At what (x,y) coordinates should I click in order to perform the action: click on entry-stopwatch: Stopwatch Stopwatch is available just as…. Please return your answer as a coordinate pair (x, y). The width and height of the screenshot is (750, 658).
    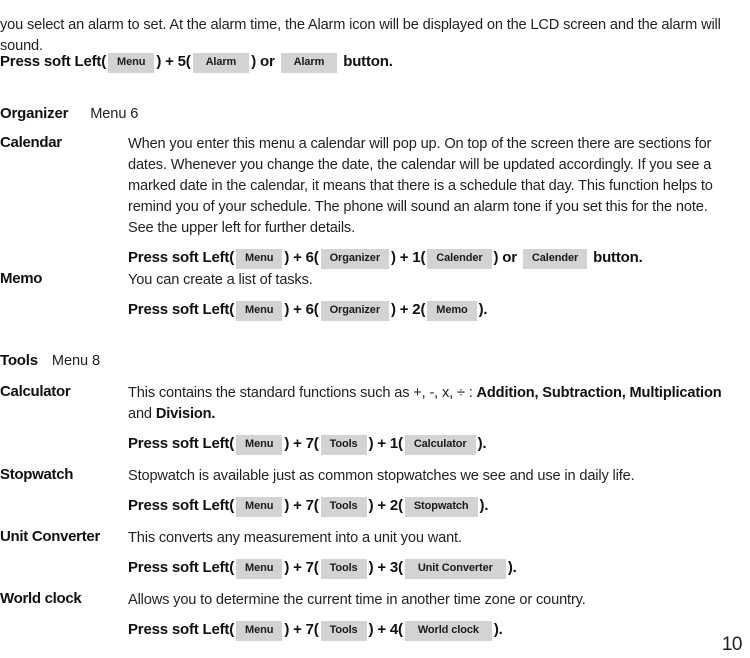
    Looking at the image, I should click on (375, 492).